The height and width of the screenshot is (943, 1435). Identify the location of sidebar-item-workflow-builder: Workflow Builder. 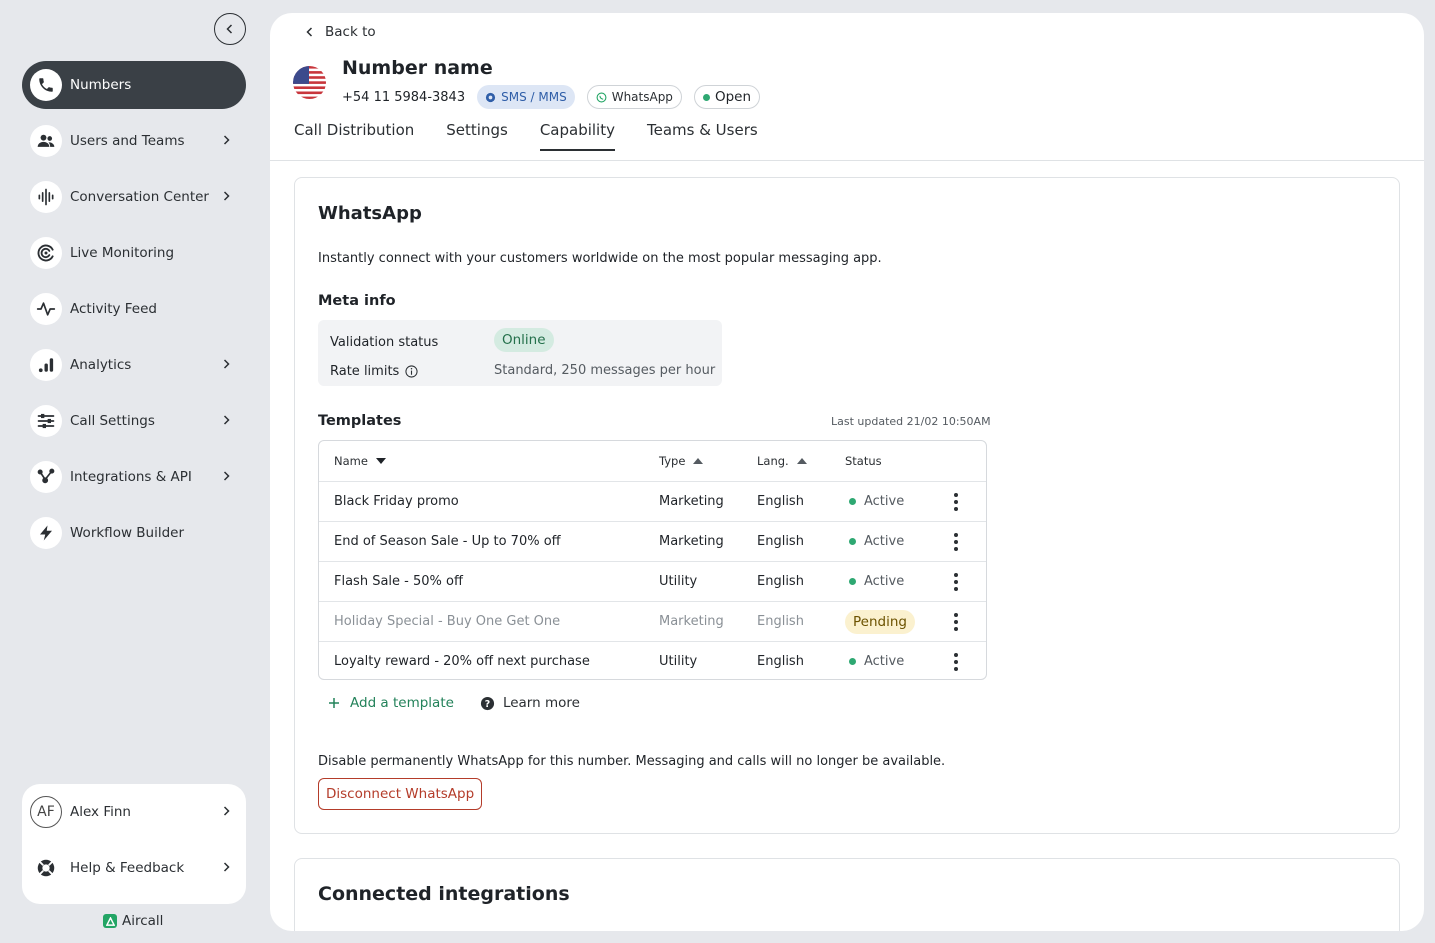
(134, 533).